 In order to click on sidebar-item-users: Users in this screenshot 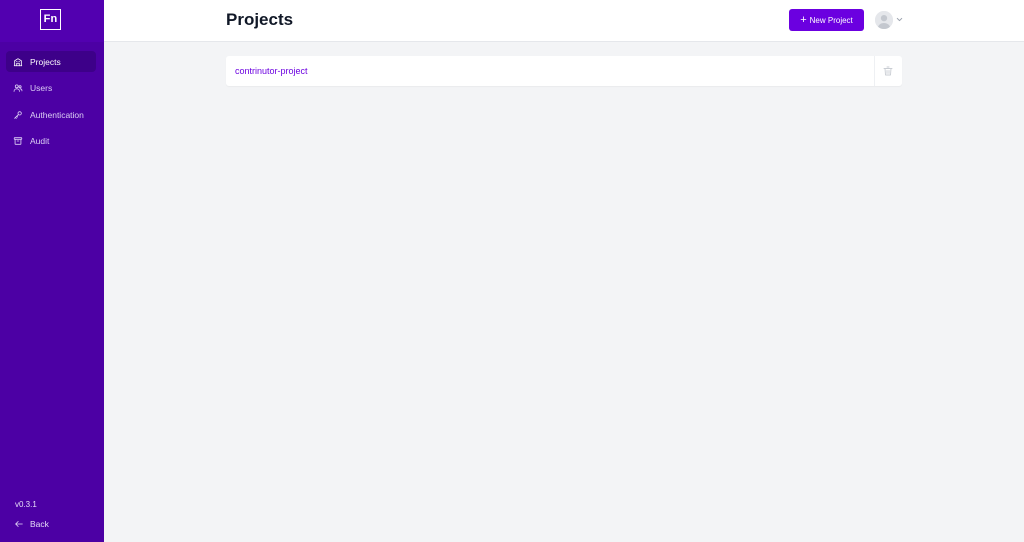, I will do `click(51, 88)`.